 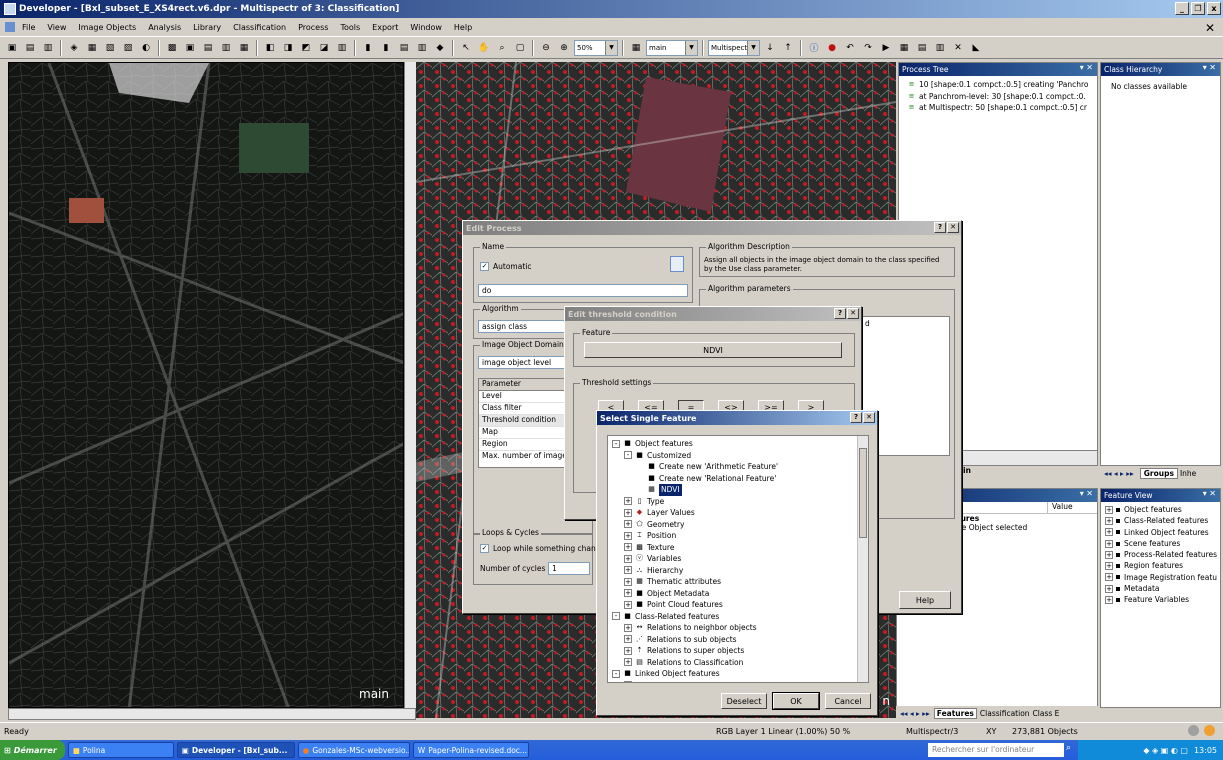 What do you see at coordinates (740, 548) in the screenshot?
I see `feature-item: + ▩ Texture` at bounding box center [740, 548].